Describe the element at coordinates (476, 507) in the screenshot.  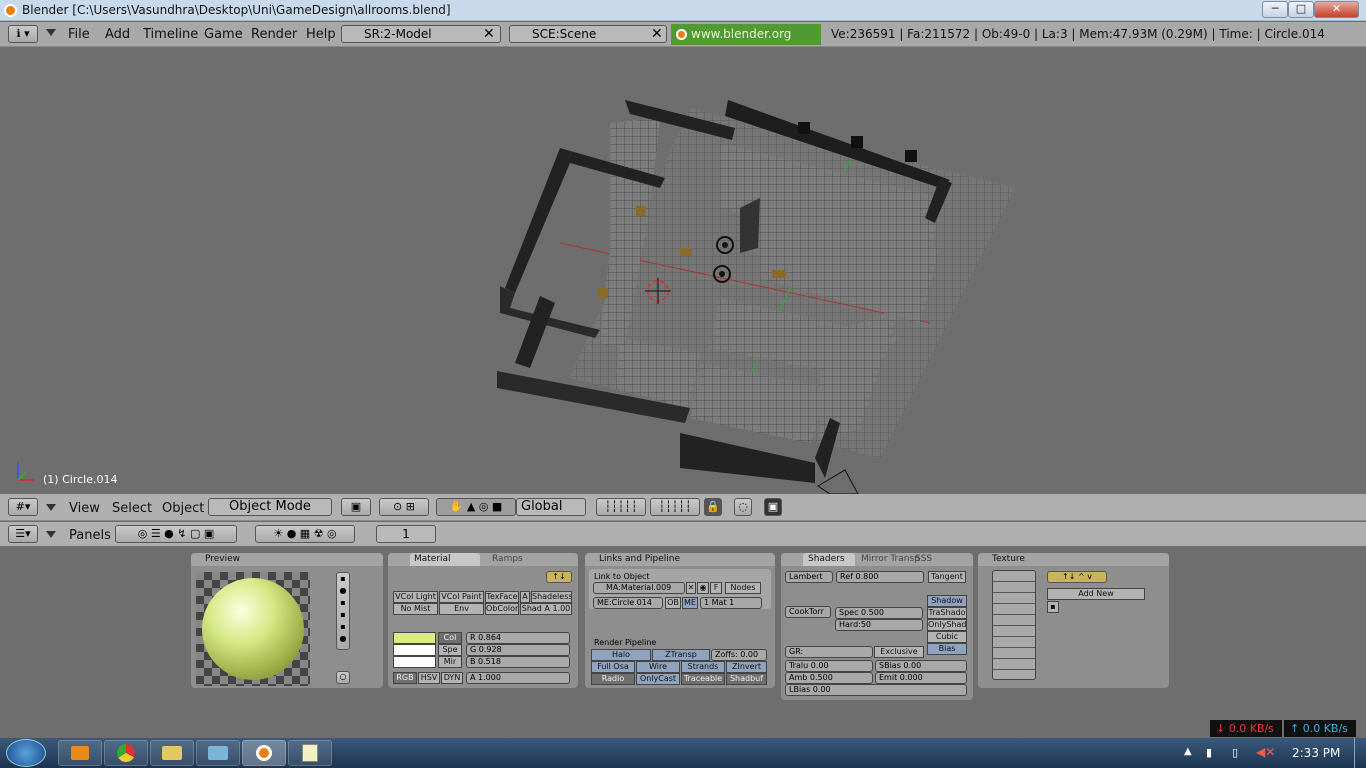
I see `manipulator-buttons: ✋ ▲ ◎ ■` at that location.